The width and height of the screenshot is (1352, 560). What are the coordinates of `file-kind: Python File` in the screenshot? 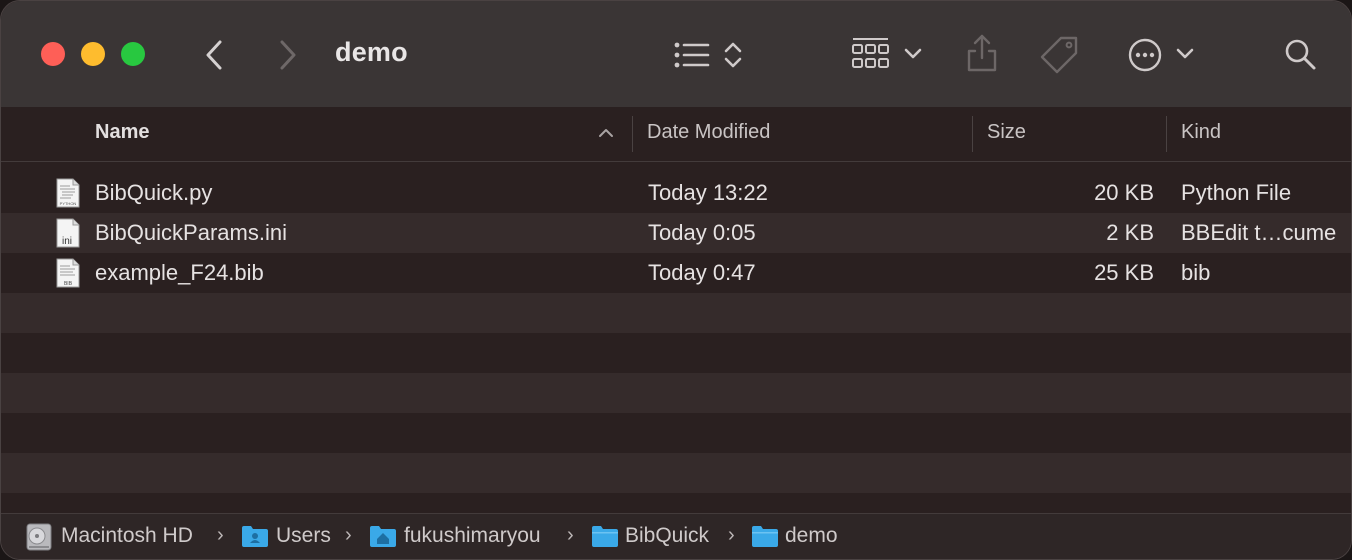 It's located at (1236, 192).